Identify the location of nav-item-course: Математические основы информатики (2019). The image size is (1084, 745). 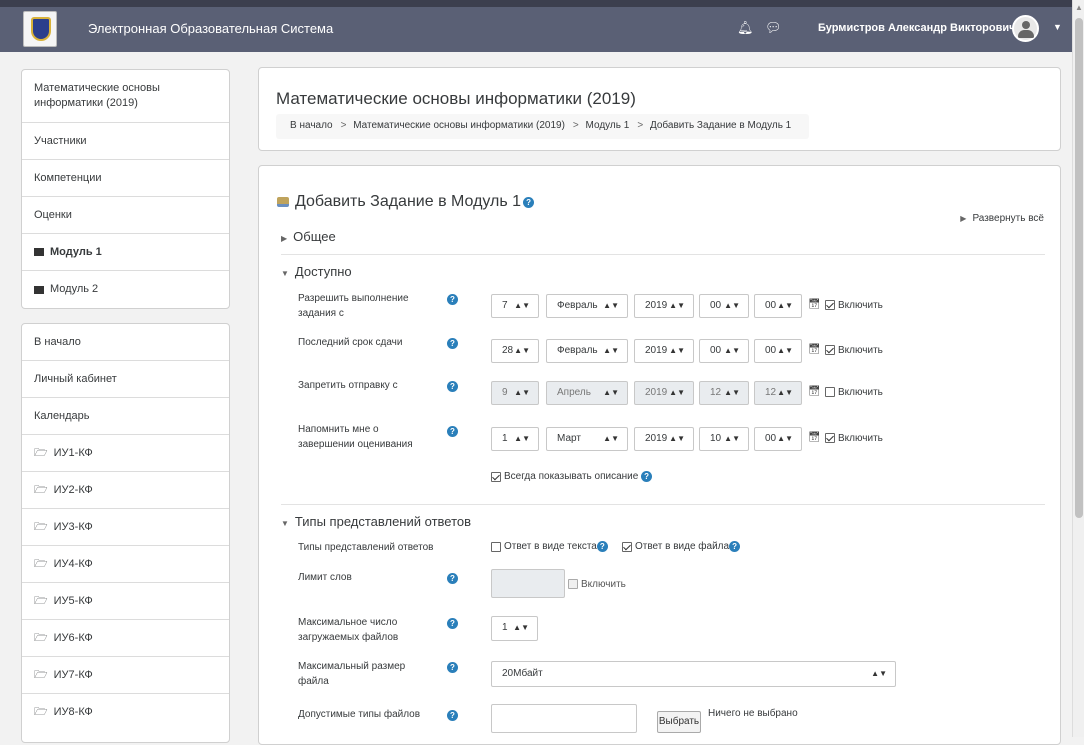
(125, 96).